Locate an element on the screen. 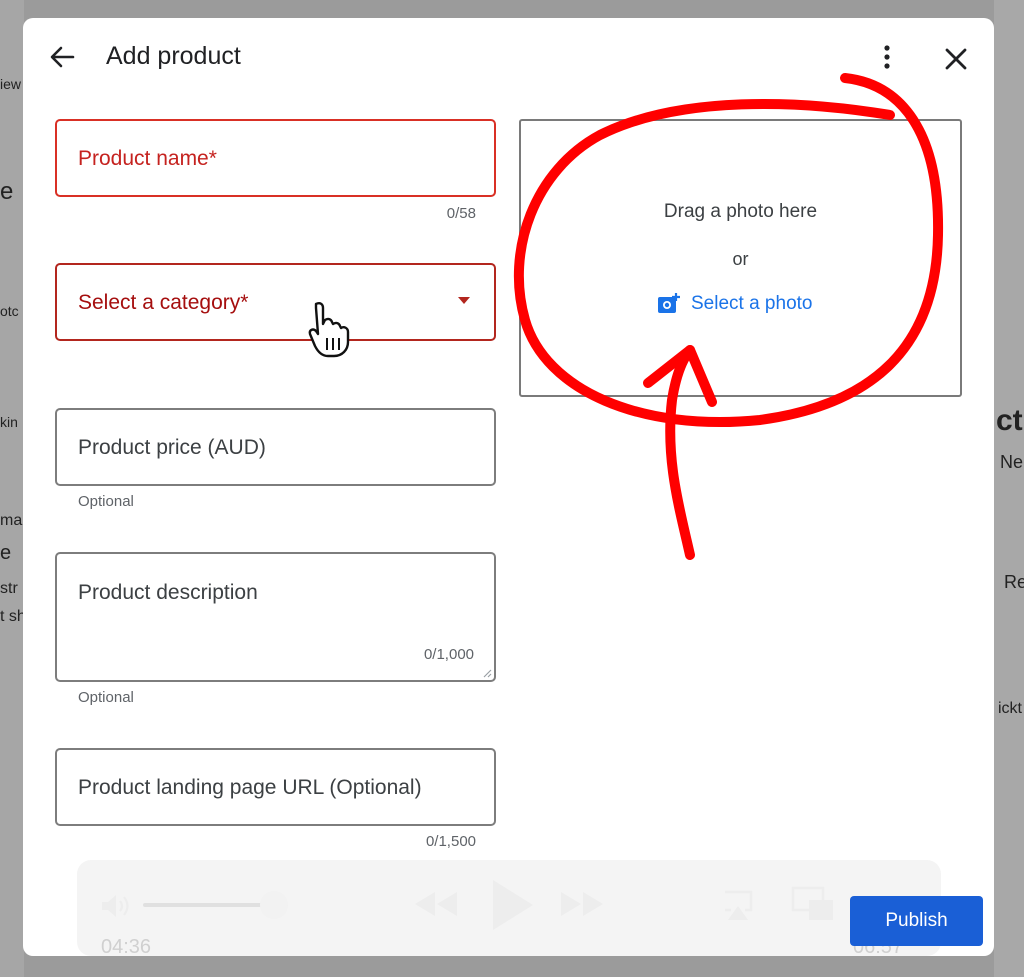  elapsed-time: 04:36 is located at coordinates (126, 946).